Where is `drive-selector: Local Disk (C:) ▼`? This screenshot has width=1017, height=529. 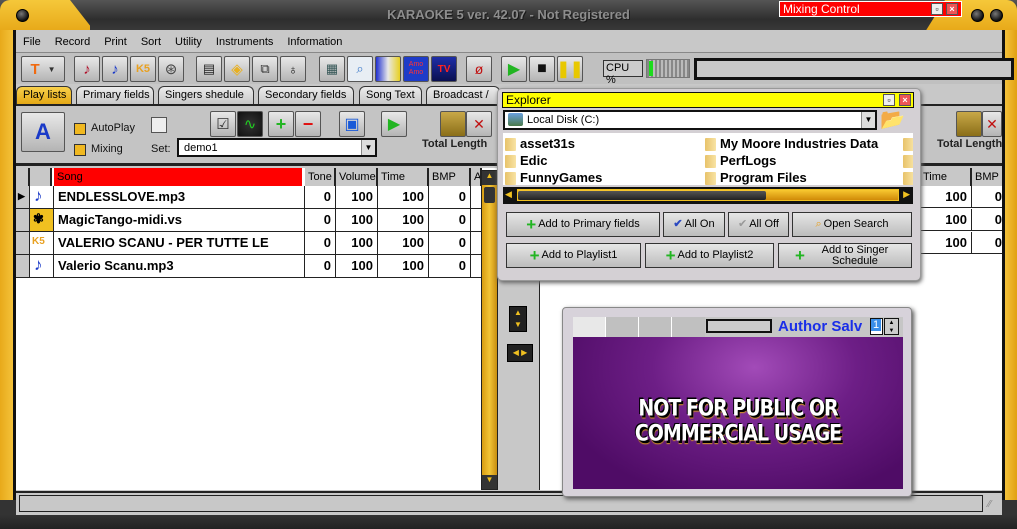 drive-selector: Local Disk (C:) ▼ is located at coordinates (690, 120).